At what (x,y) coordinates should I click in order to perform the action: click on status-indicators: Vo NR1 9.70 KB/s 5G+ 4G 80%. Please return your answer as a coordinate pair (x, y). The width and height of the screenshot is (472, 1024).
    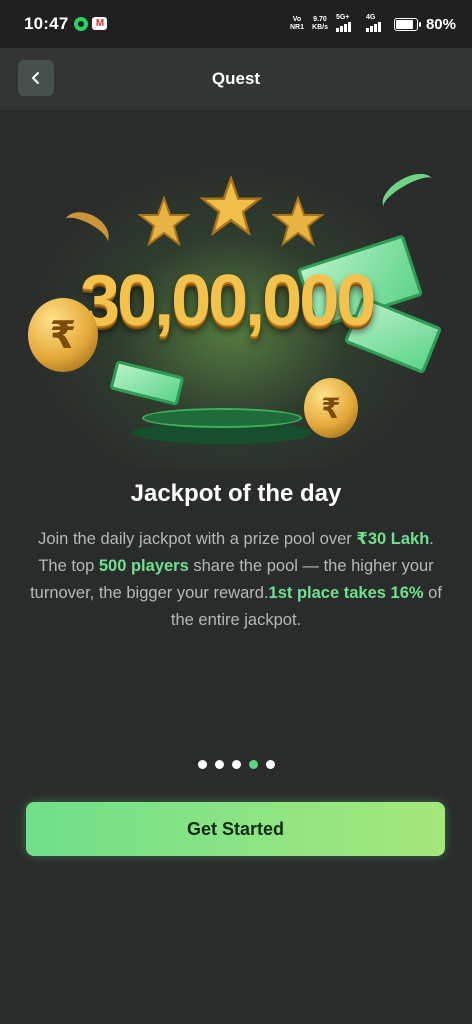
    Looking at the image, I should click on (373, 23).